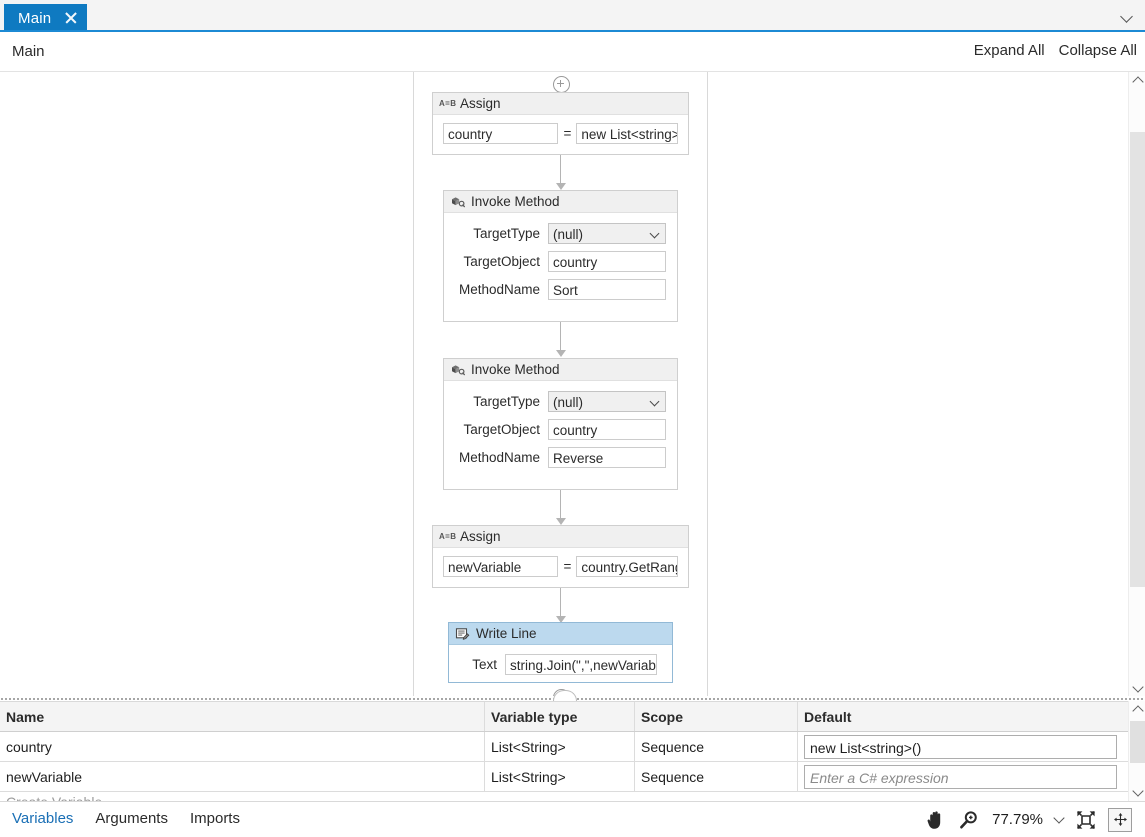 This screenshot has width=1145, height=837. Describe the element at coordinates (607, 289) in the screenshot. I see `invoke-1-methodname-field: Sort` at that location.